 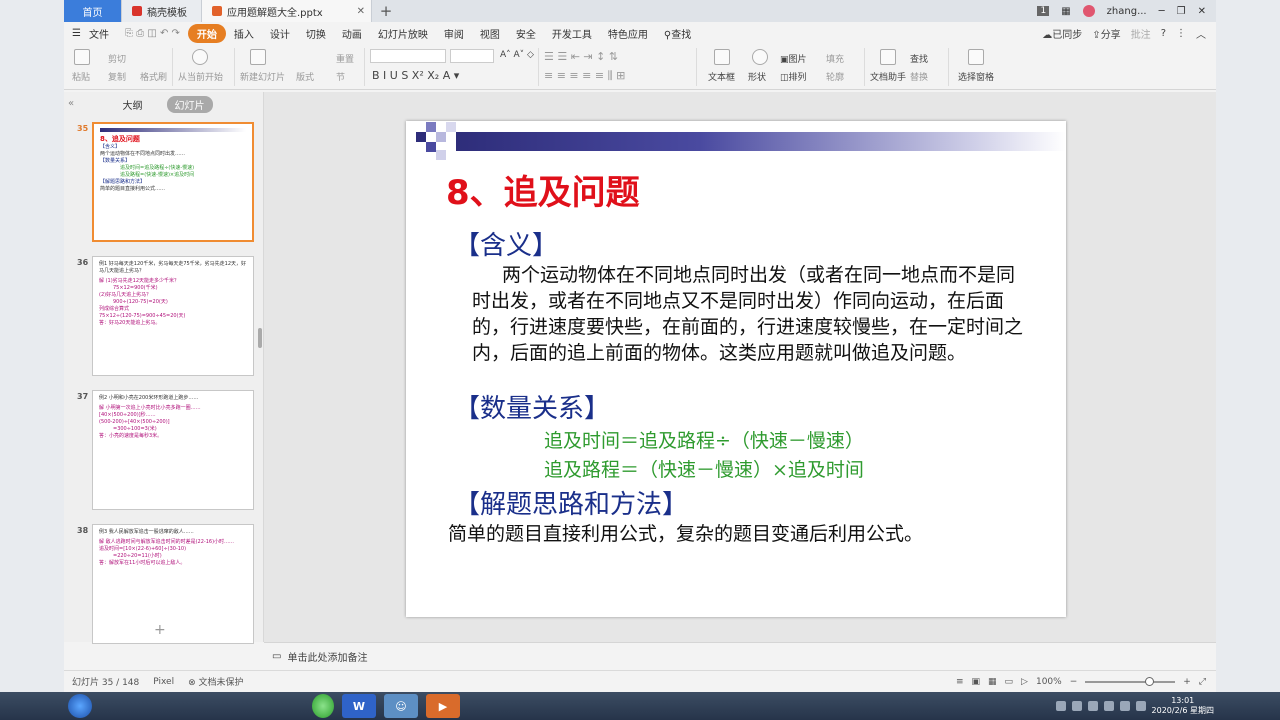 What do you see at coordinates (1141, 33) in the screenshot?
I see `comment-button: 批注` at bounding box center [1141, 33].